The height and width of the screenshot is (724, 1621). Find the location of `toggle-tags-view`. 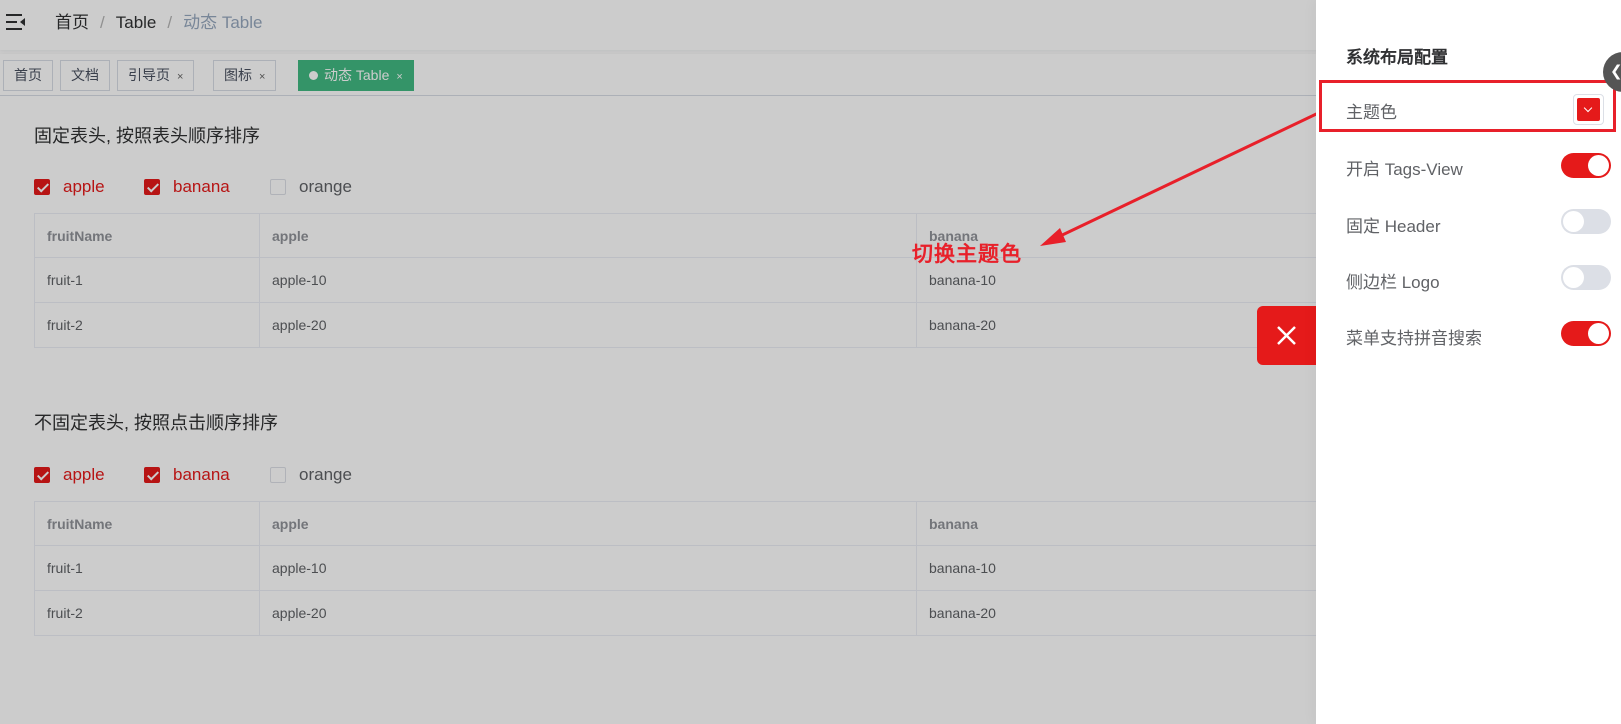

toggle-tags-view is located at coordinates (1586, 165).